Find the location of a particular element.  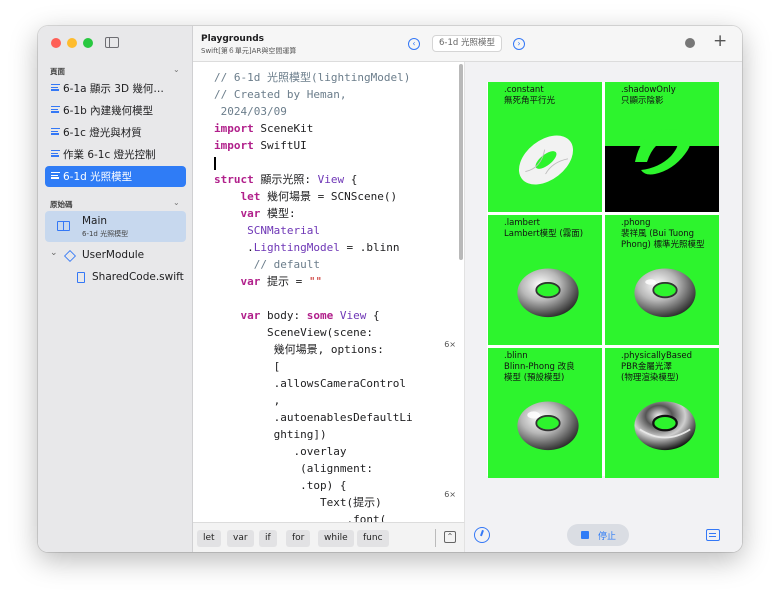

sidebar-item-homework-6-1c: 作業 6-1c 燈光控制 is located at coordinates (115, 154).